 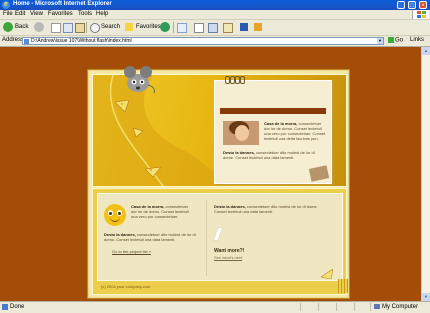 I want to click on want-more-heading: Want more?!, so click(x=229, y=251).